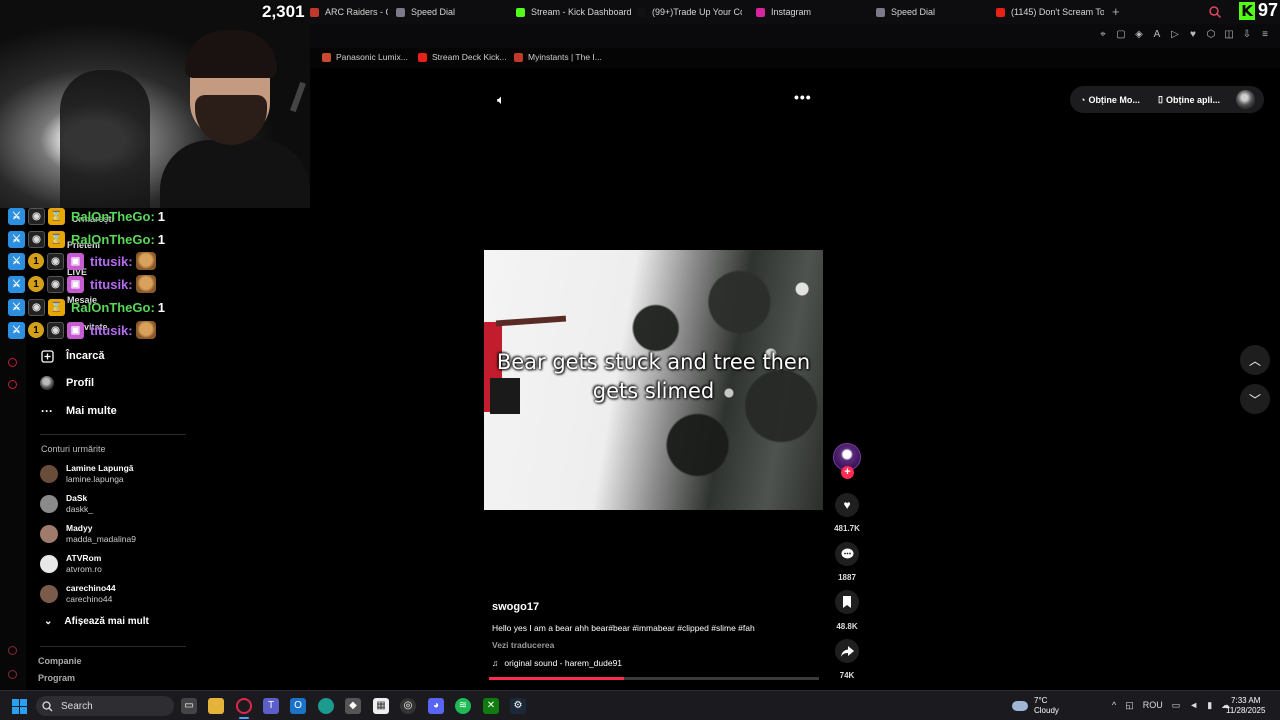  What do you see at coordinates (49, 564) in the screenshot?
I see `account-avatar` at bounding box center [49, 564].